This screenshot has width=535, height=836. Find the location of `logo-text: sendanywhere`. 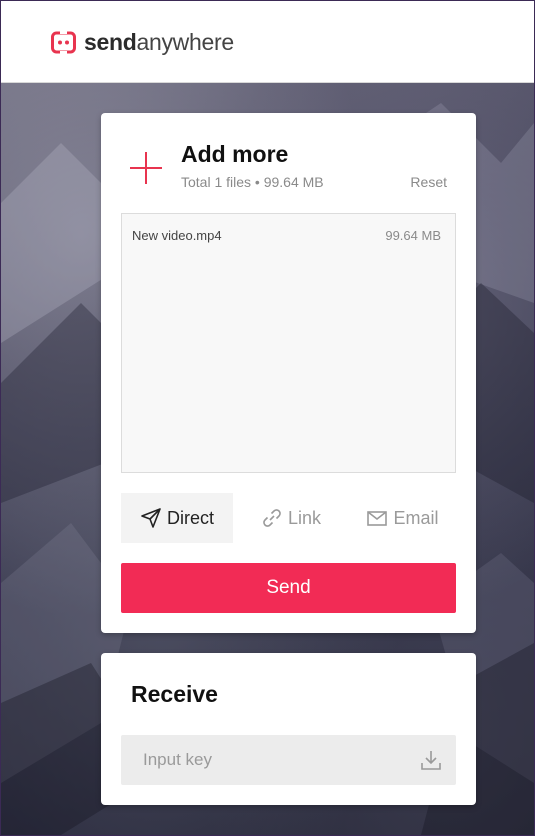

logo-text: sendanywhere is located at coordinates (159, 42).